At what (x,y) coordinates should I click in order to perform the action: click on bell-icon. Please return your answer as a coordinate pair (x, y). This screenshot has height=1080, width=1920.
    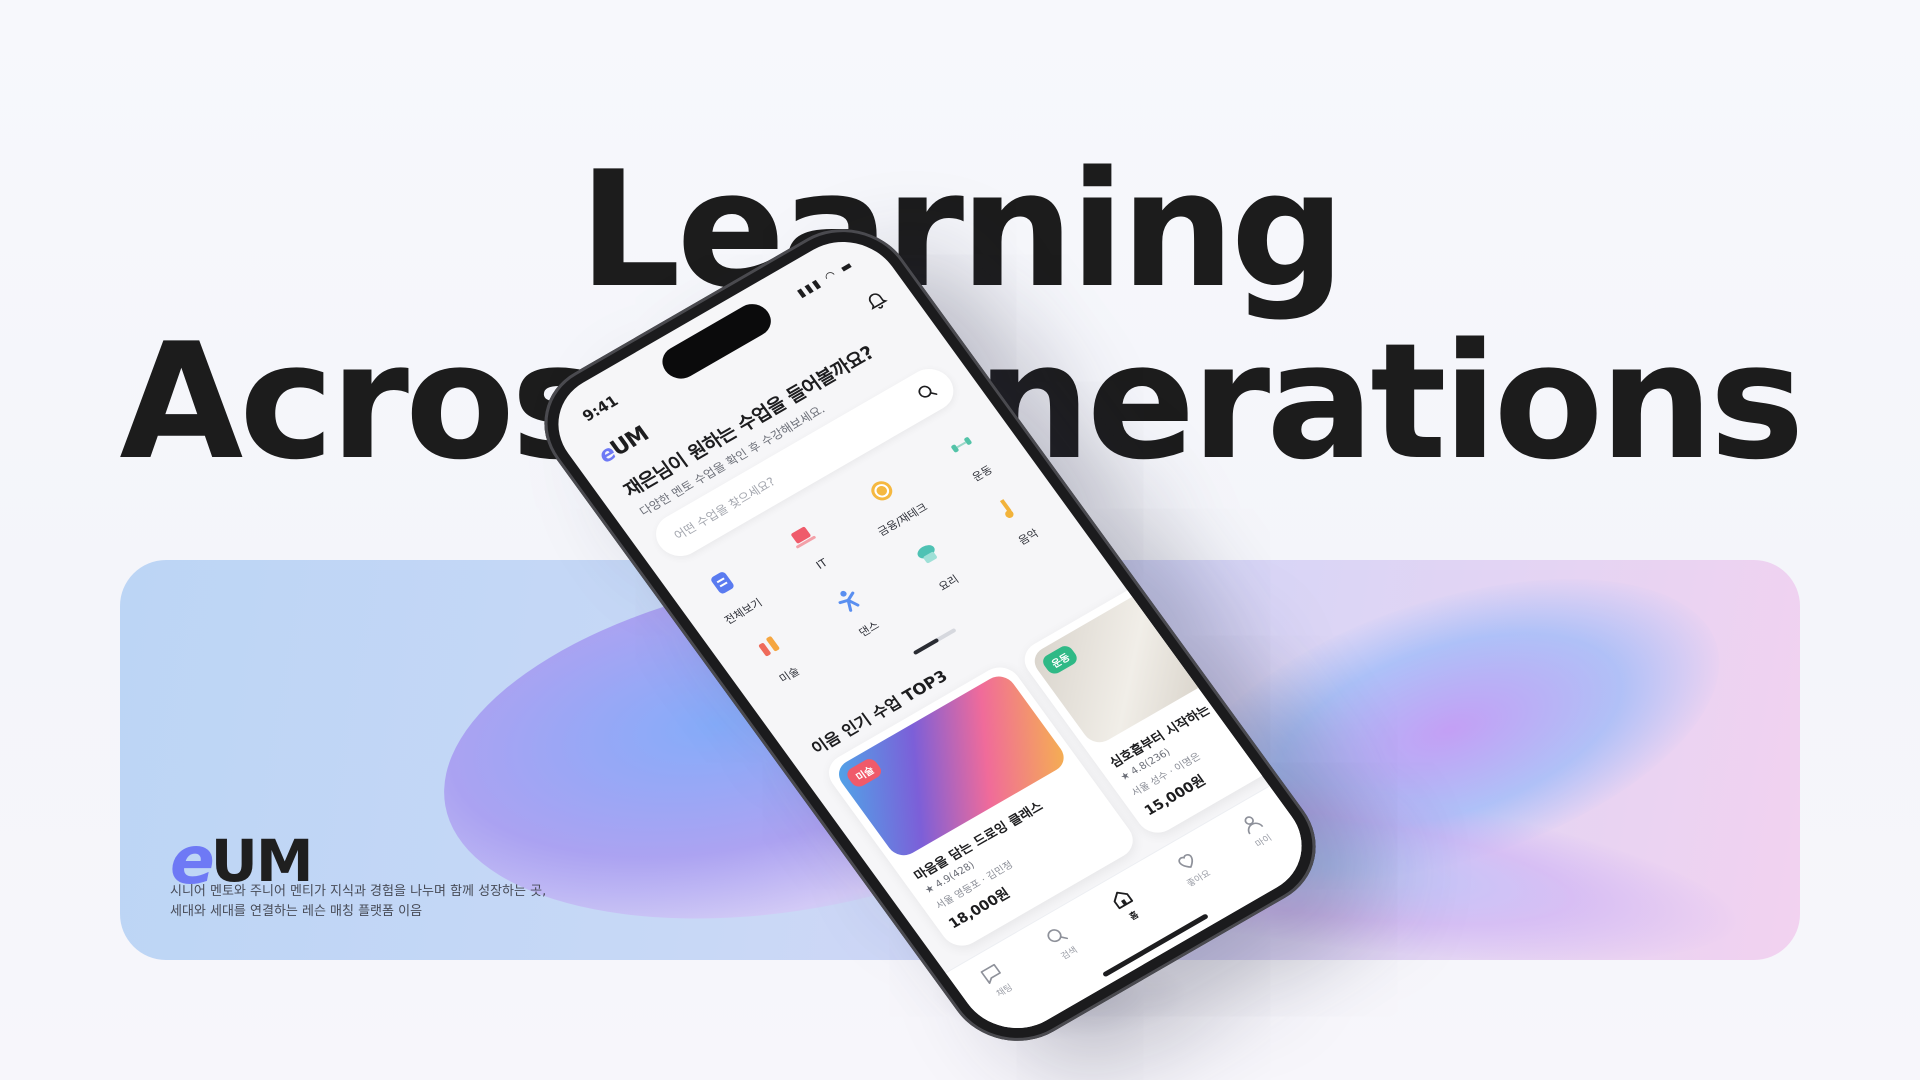
    Looking at the image, I should click on (876, 300).